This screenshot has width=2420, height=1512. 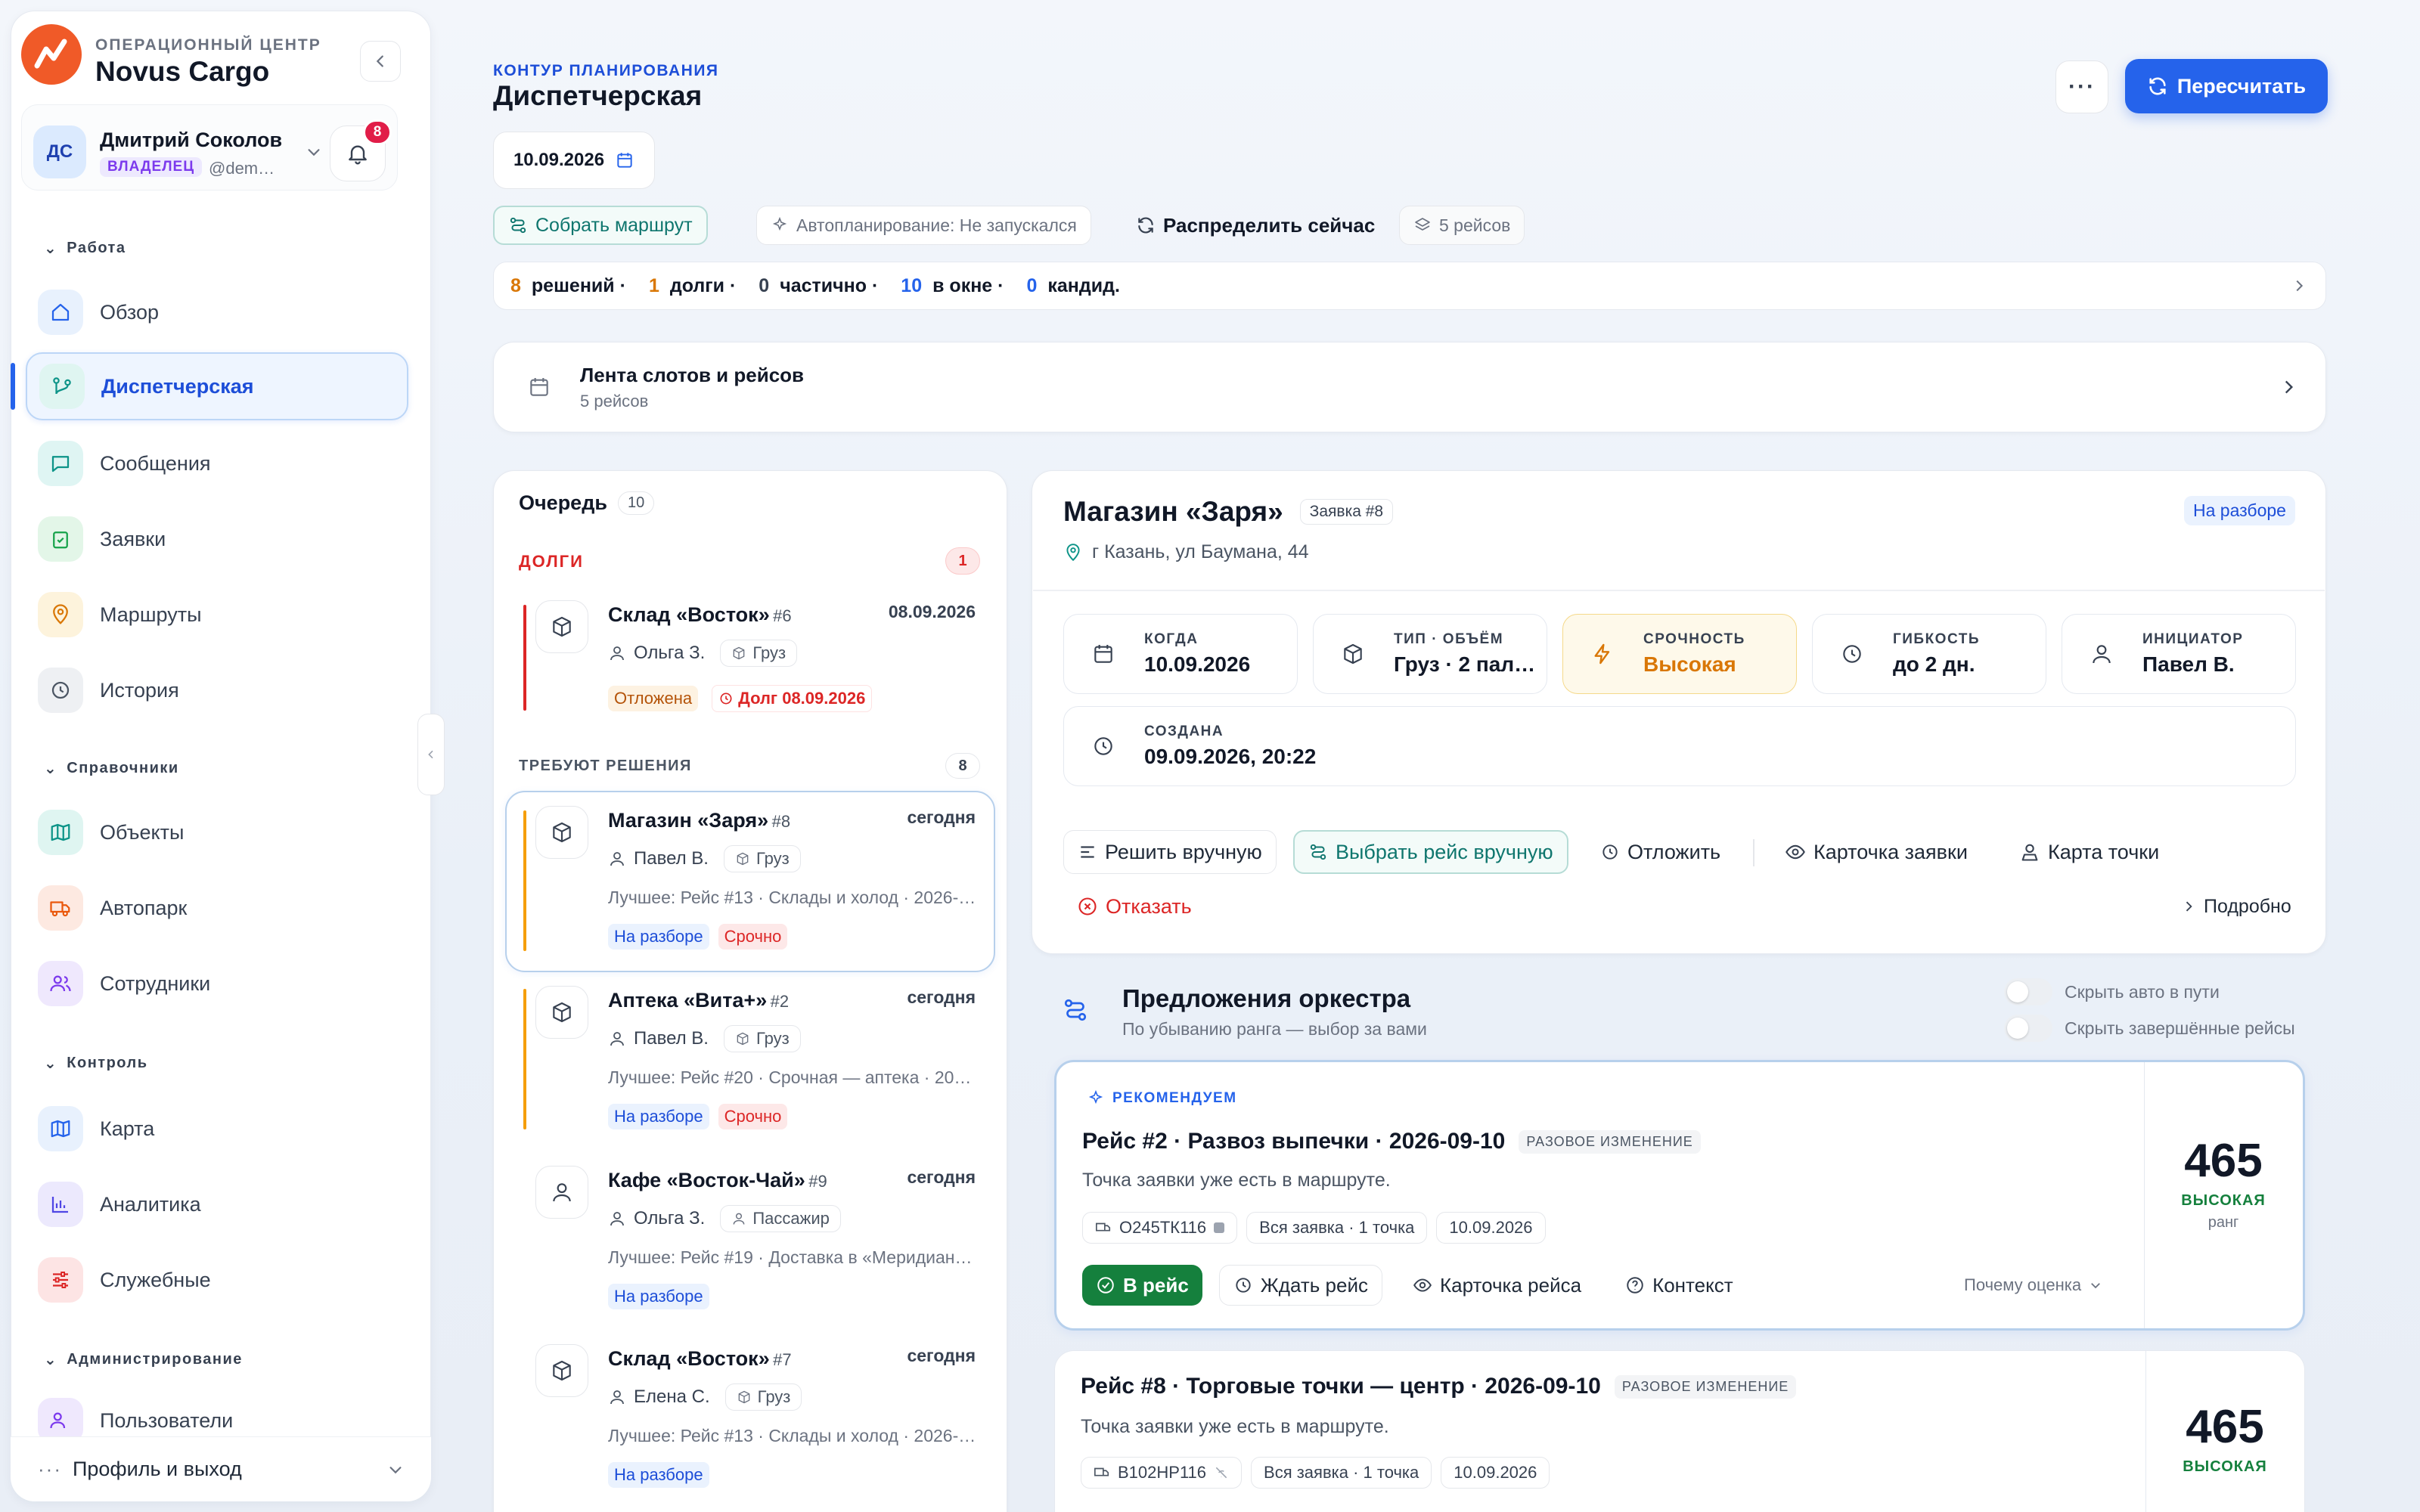 I want to click on detail-tile-initiator: ИНИЦИАТОР Павел В., so click(x=2179, y=654).